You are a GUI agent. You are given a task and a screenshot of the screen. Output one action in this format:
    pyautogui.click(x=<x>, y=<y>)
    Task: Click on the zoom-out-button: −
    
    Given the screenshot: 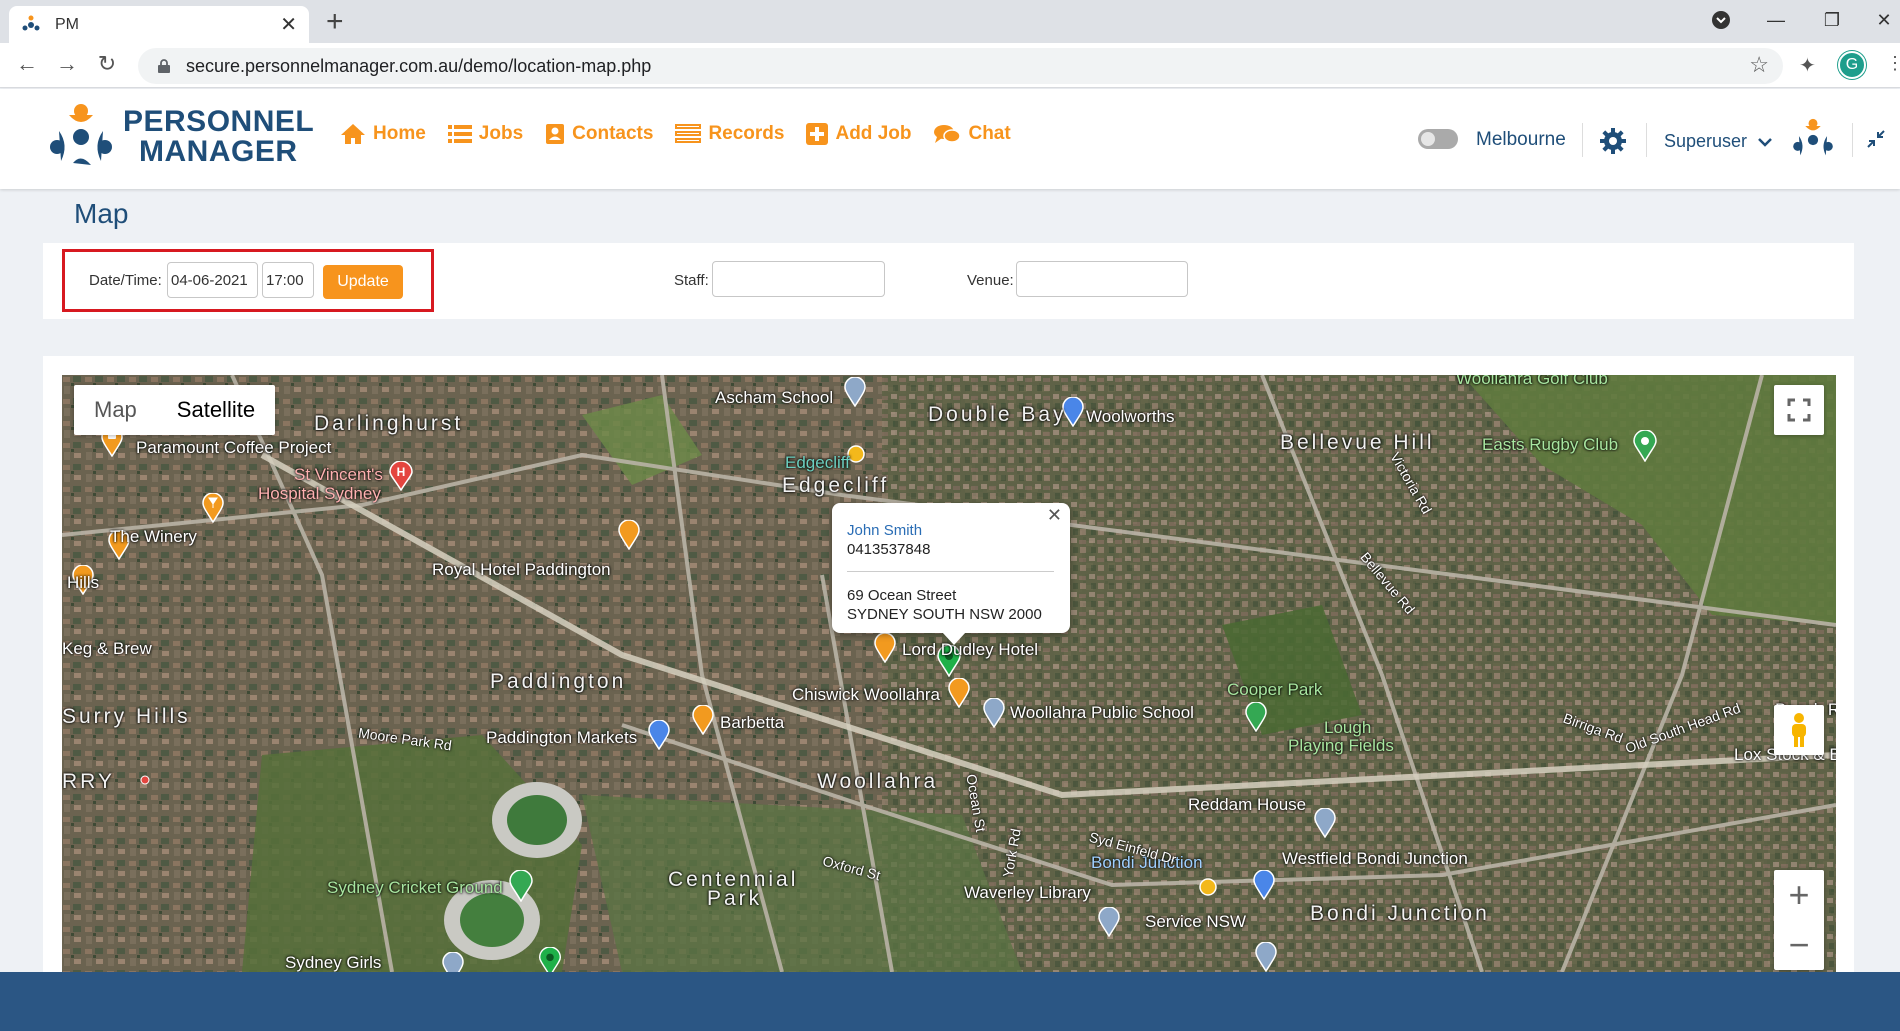 What is the action you would take?
    pyautogui.click(x=1799, y=945)
    